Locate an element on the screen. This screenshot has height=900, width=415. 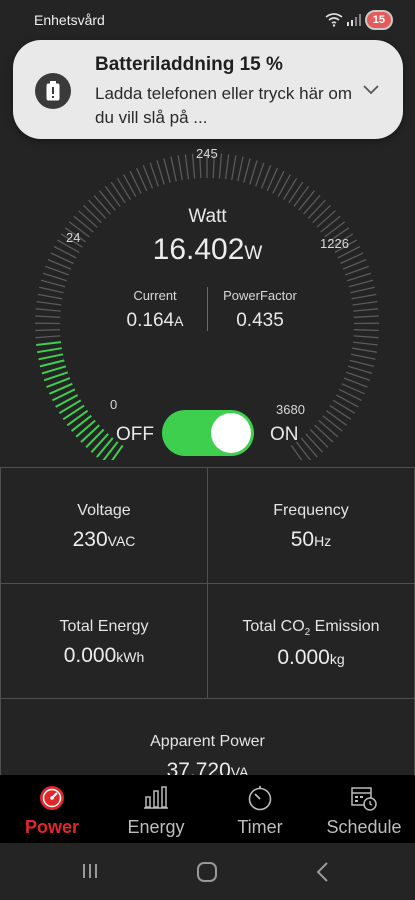
wifi-icon is located at coordinates (334, 20).